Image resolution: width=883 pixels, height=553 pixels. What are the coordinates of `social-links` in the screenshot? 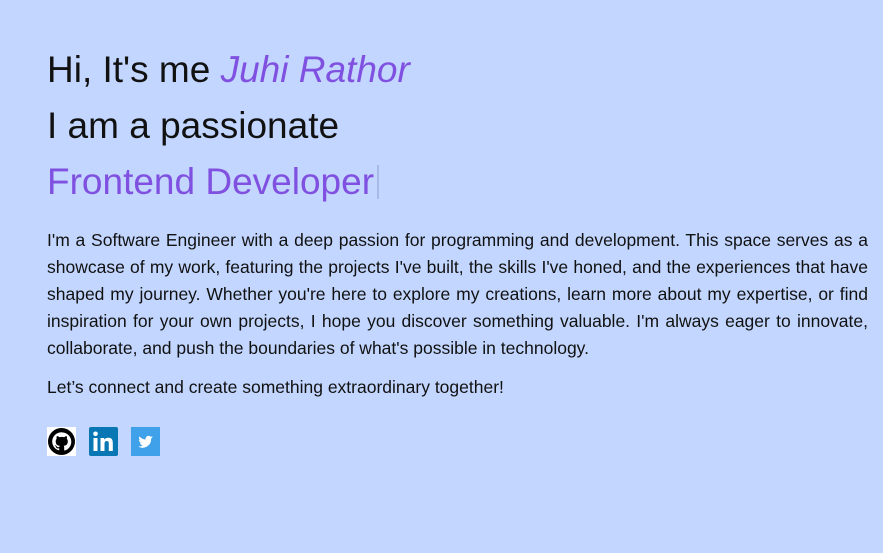 It's located at (103, 441).